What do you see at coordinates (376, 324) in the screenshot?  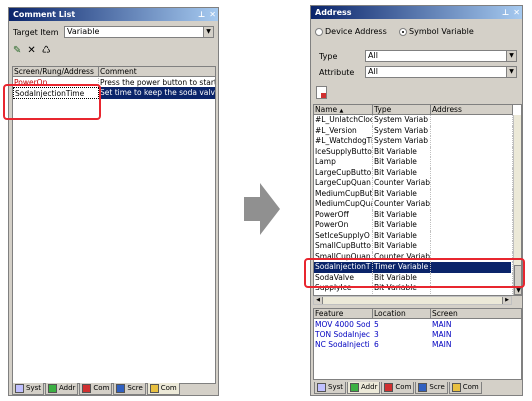 I see `feature-location-cell: 5` at bounding box center [376, 324].